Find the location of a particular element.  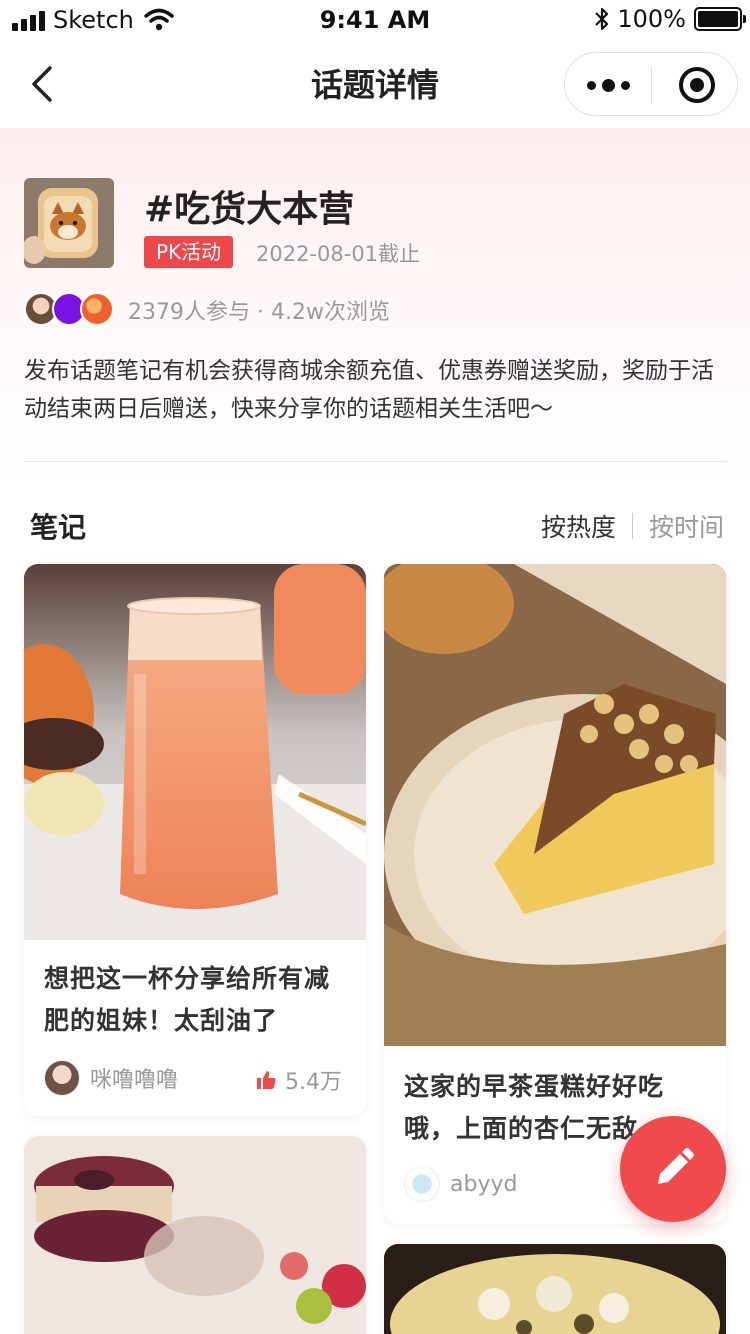

topic-title: #吃货大本营 is located at coordinates (249, 209).